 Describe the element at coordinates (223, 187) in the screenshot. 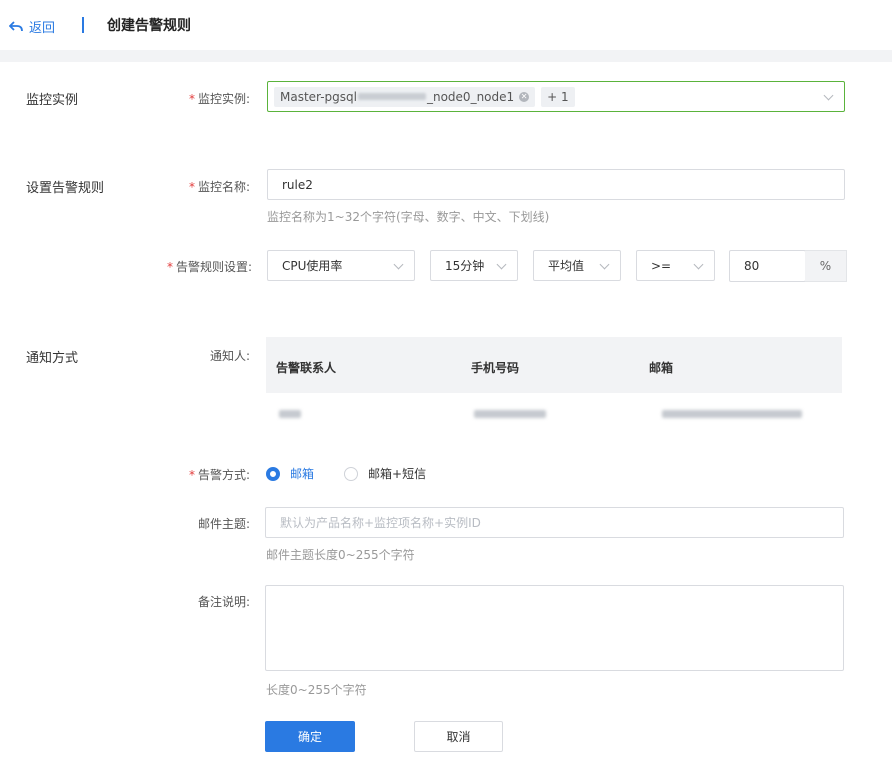

I see `monitor-name-label-text: 监控名称:` at that location.